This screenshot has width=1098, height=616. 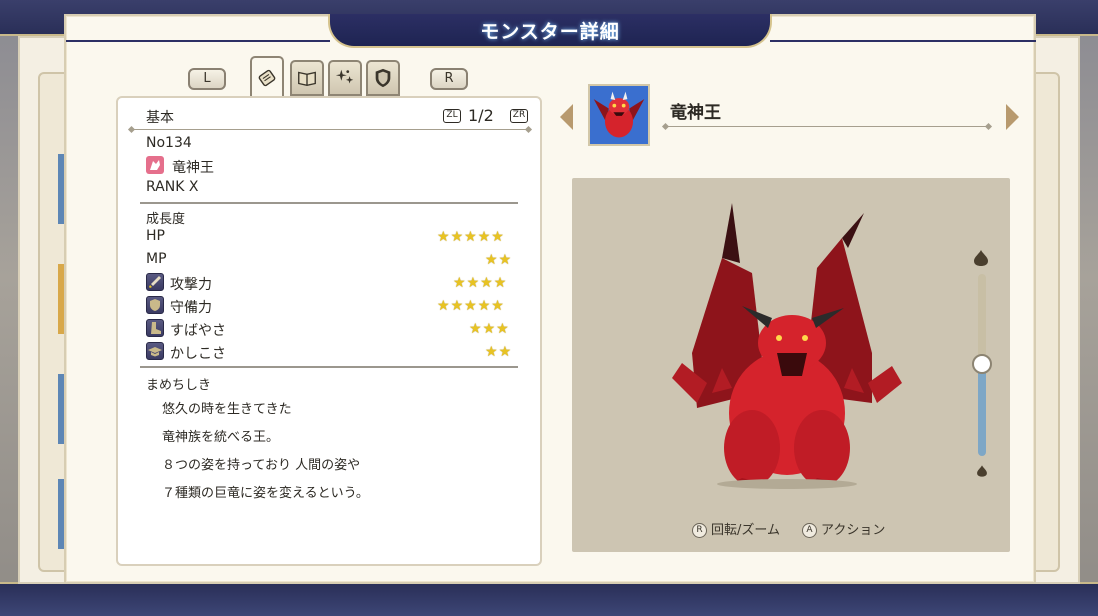 I want to click on stat-stars-defense: ★ ★ ★ ★ ★, so click(x=470, y=306).